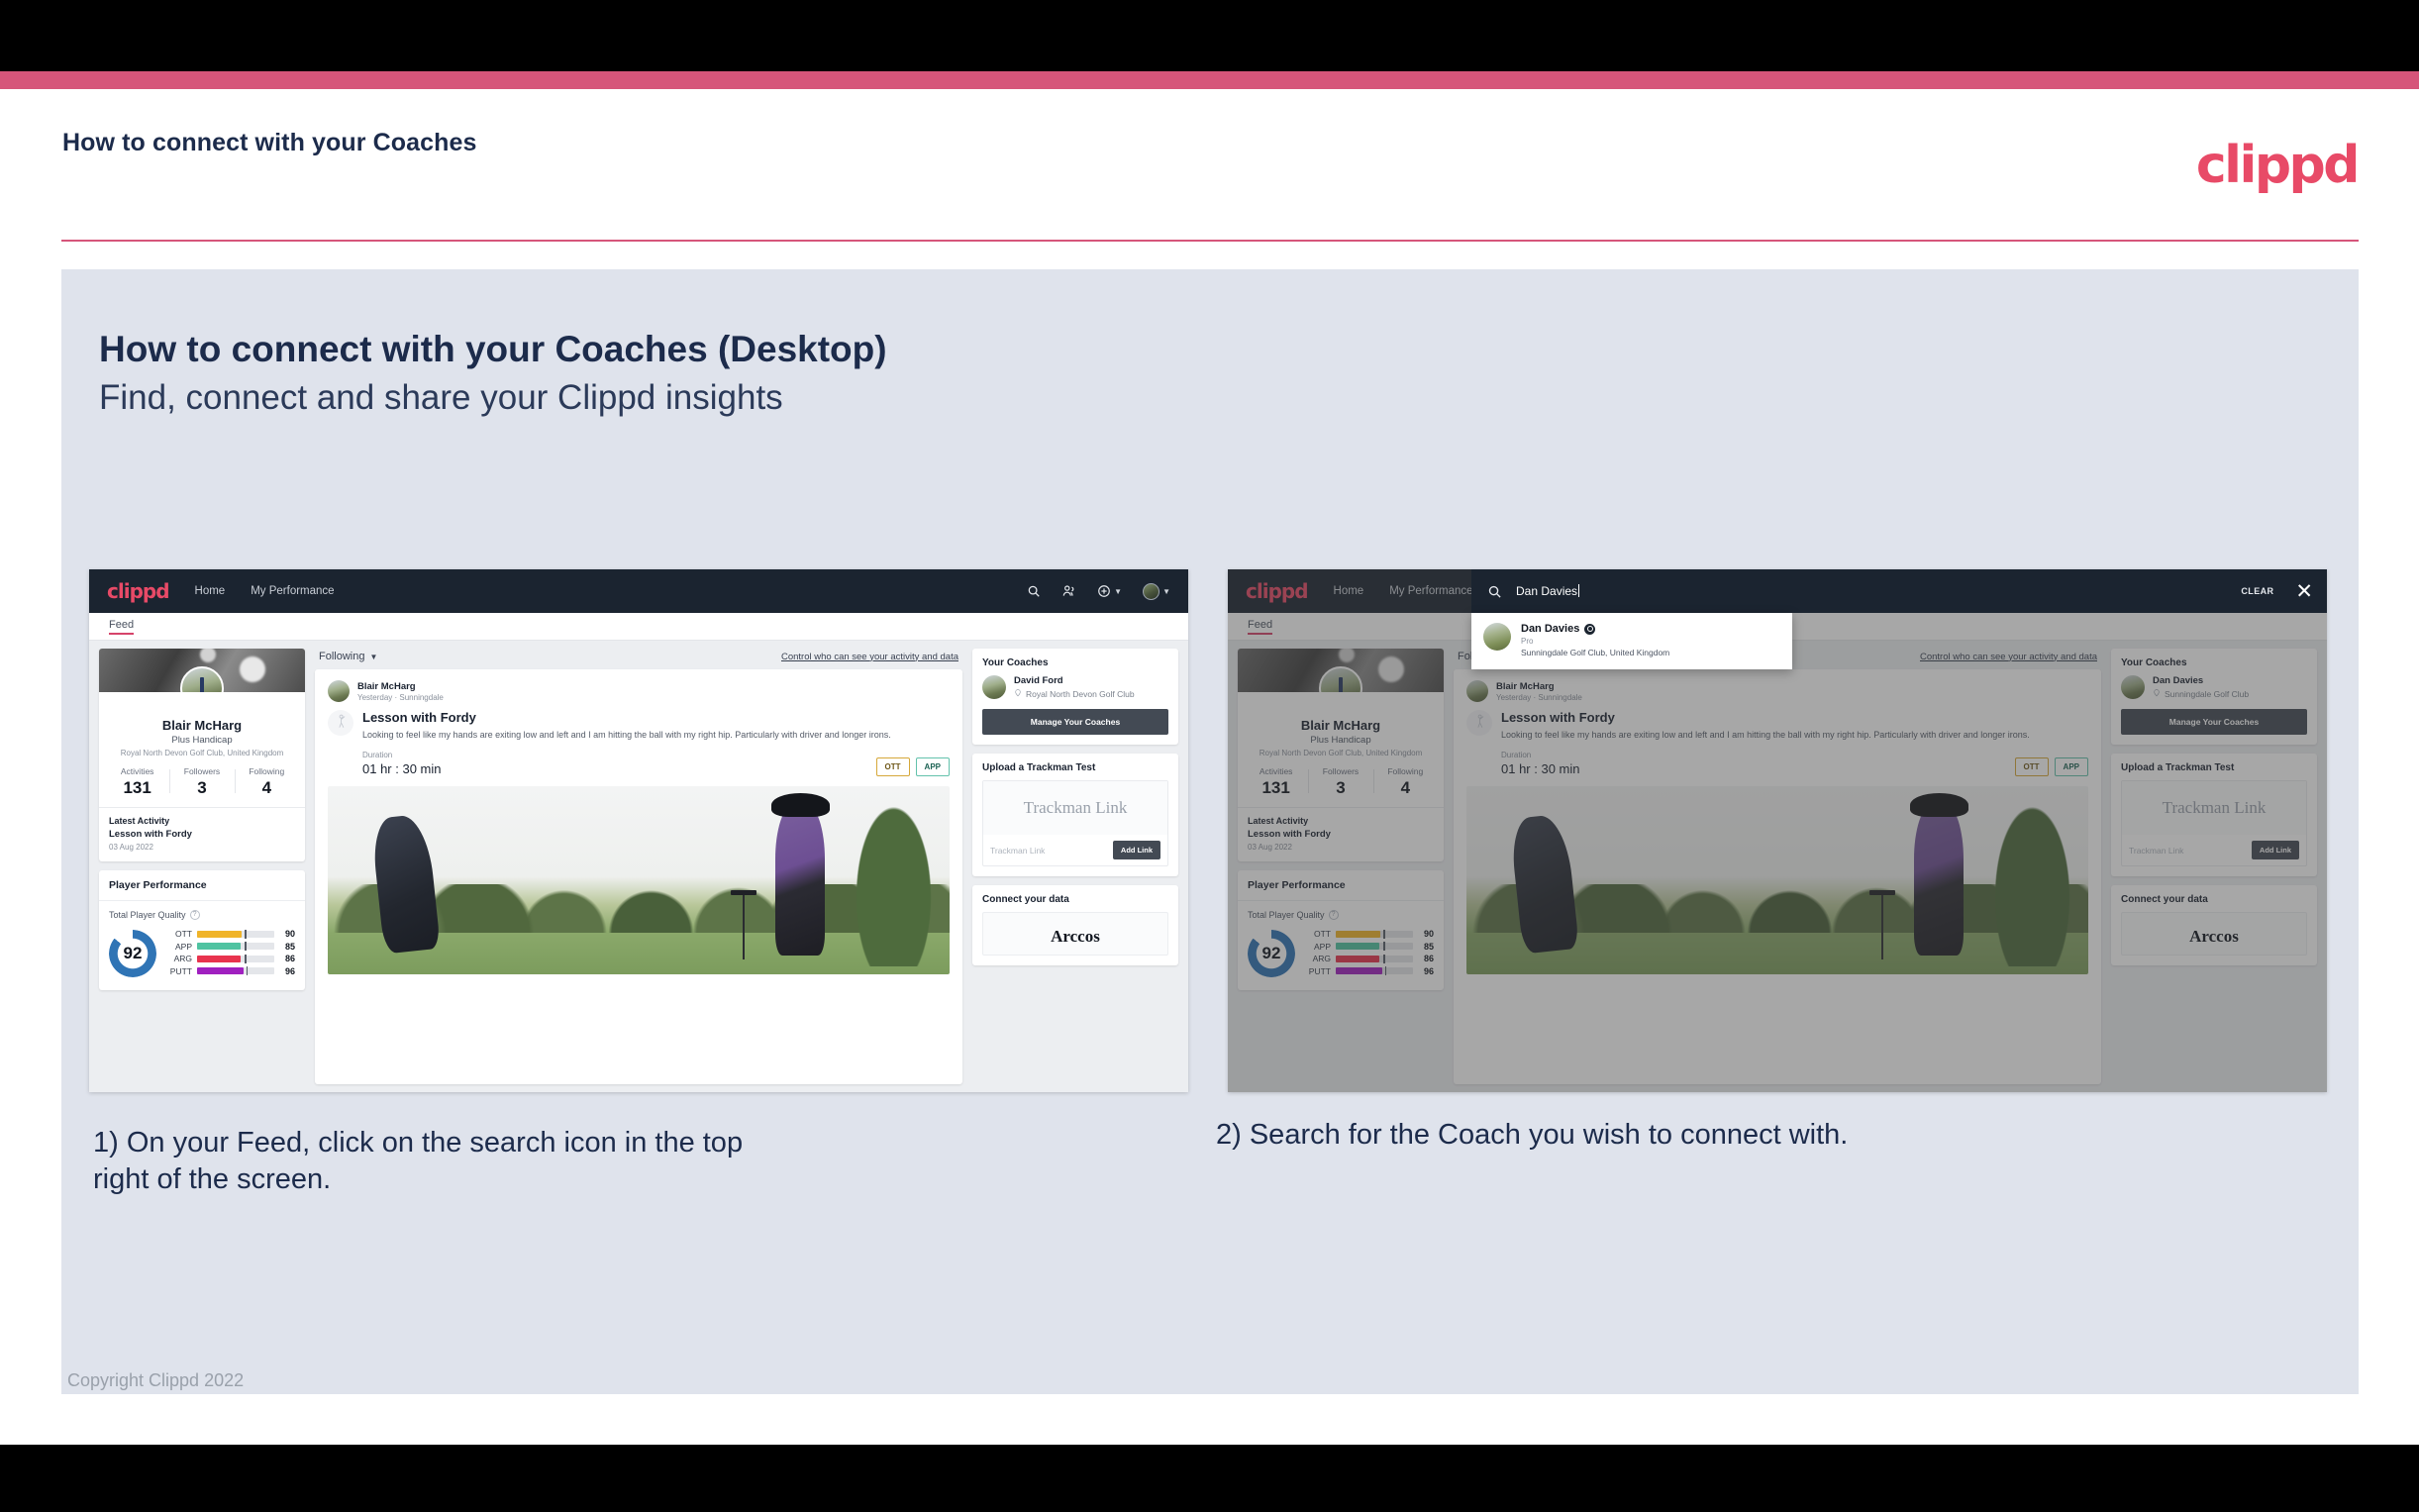 This screenshot has height=1512, width=2419. Describe the element at coordinates (180, 970) in the screenshot. I see `bar-label: PUTT` at that location.